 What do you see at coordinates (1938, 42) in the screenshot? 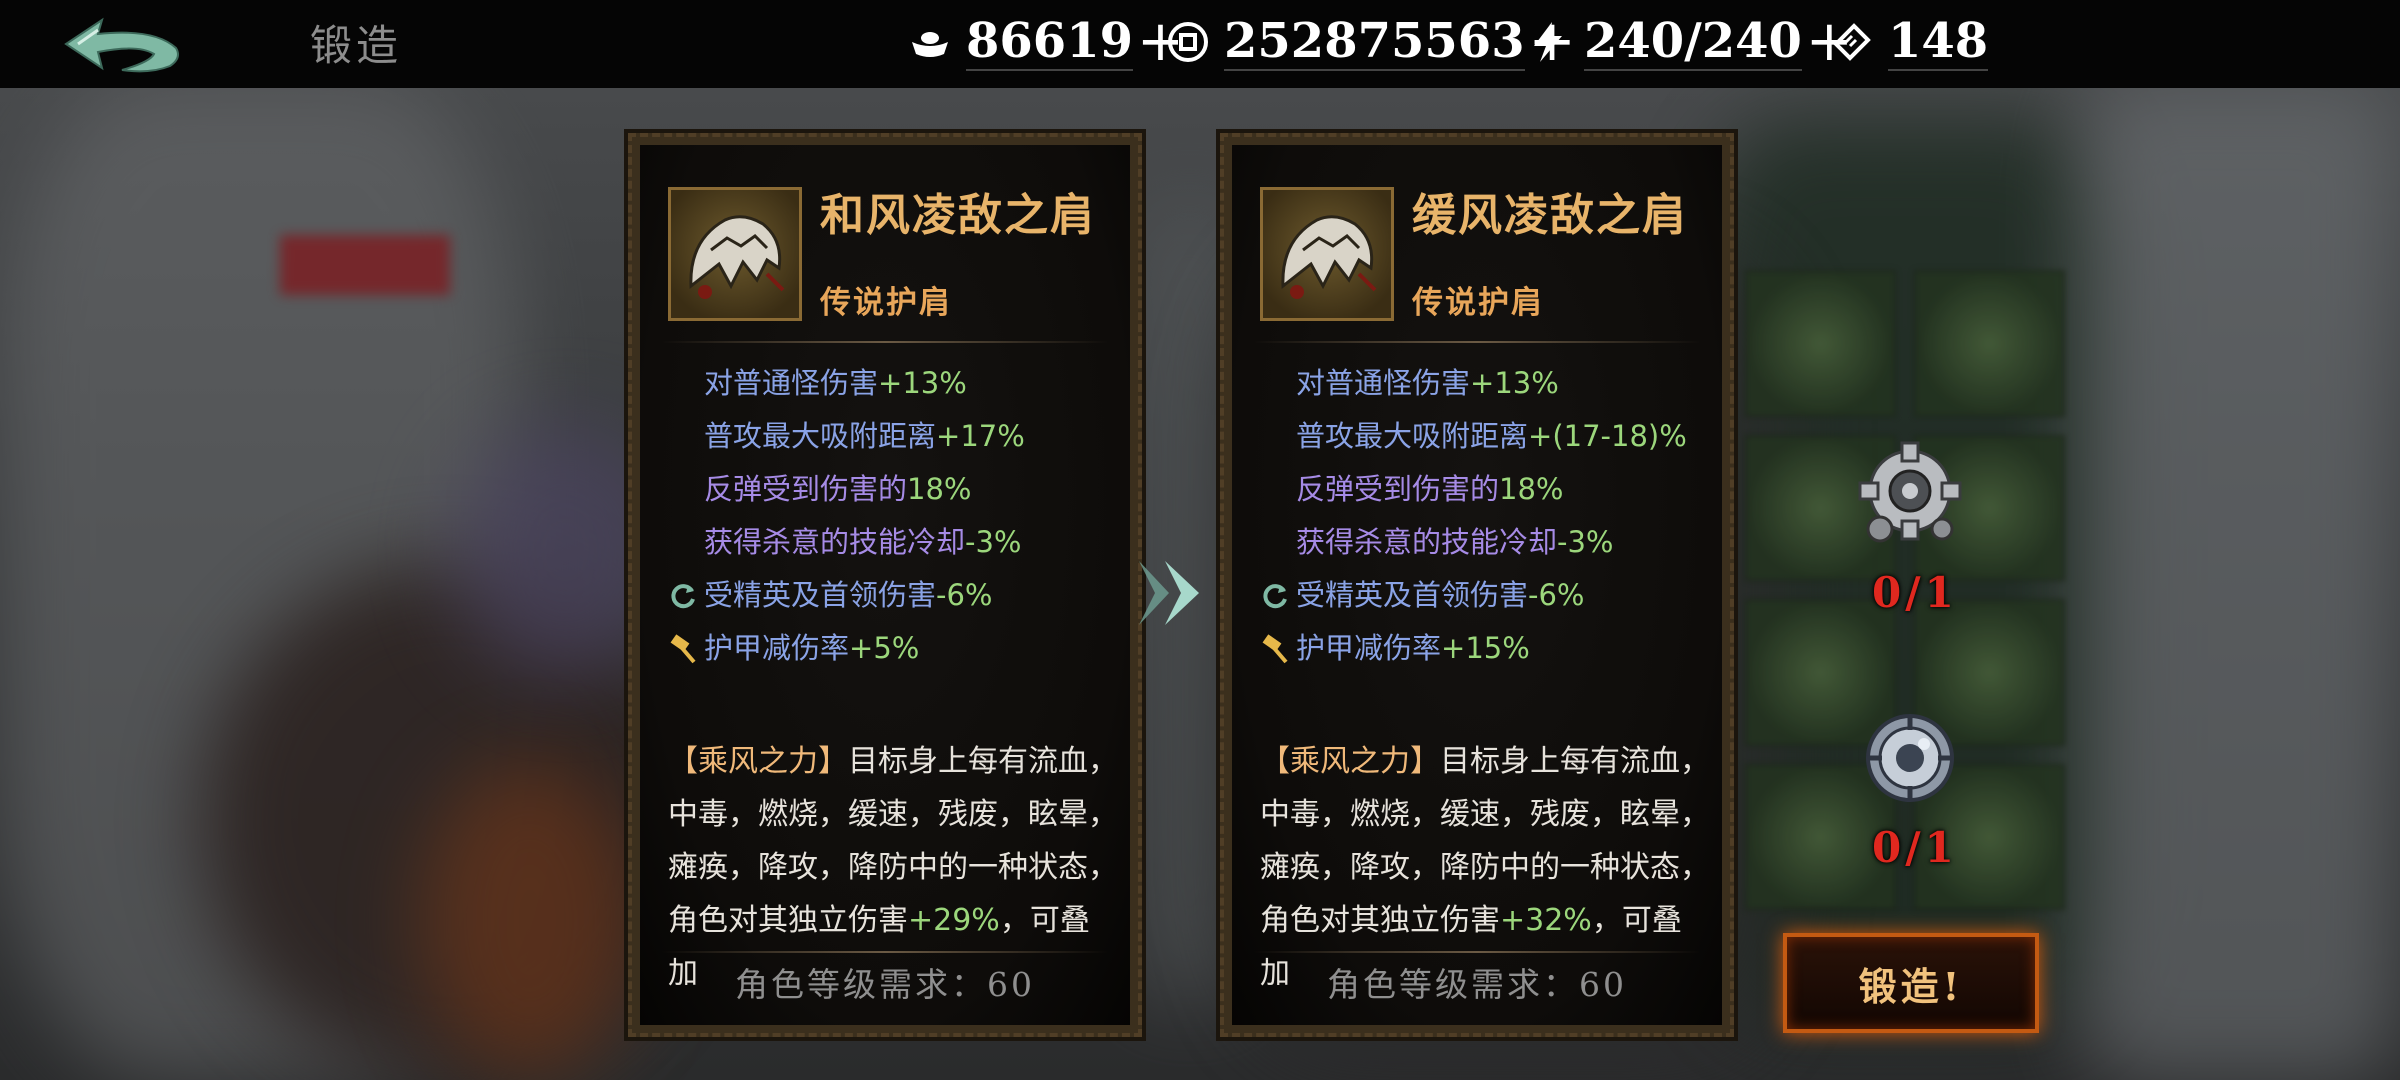
I see `ticket-amount: 148` at bounding box center [1938, 42].